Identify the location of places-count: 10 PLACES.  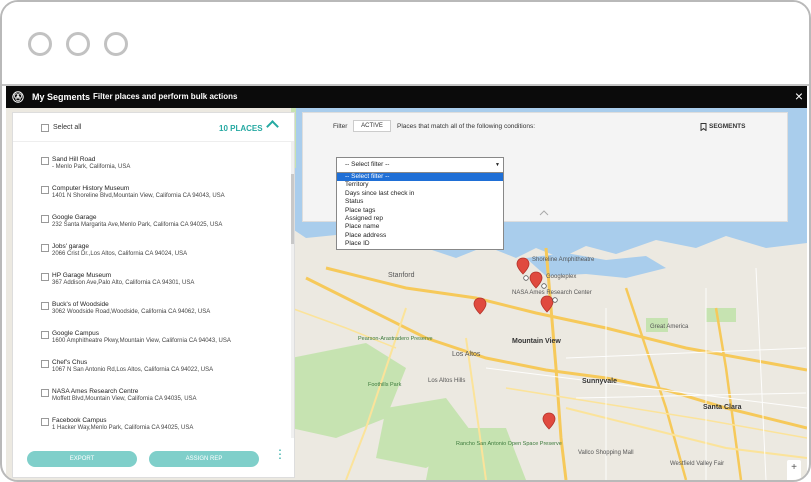
(241, 128).